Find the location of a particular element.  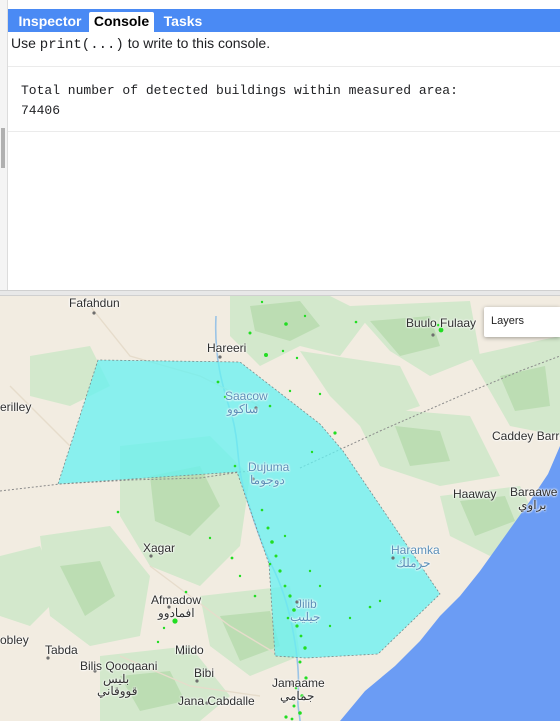

place-label-haaway: Haaway is located at coordinates (475, 494).